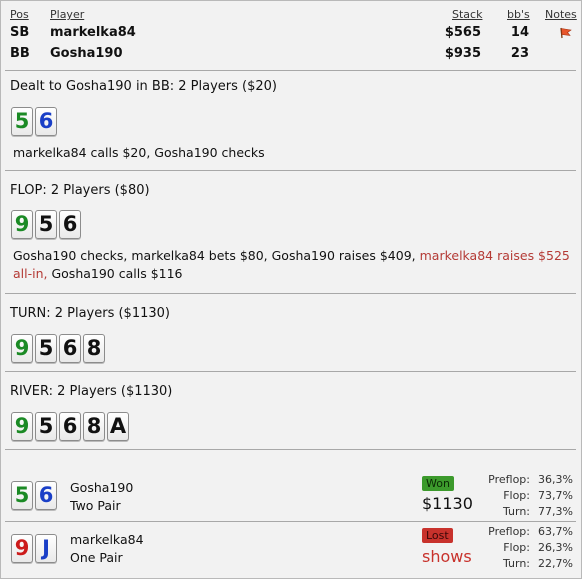 Image resolution: width=582 pixels, height=579 pixels. What do you see at coordinates (555, 495) in the screenshot?
I see `equity-flop: 73,7%` at bounding box center [555, 495].